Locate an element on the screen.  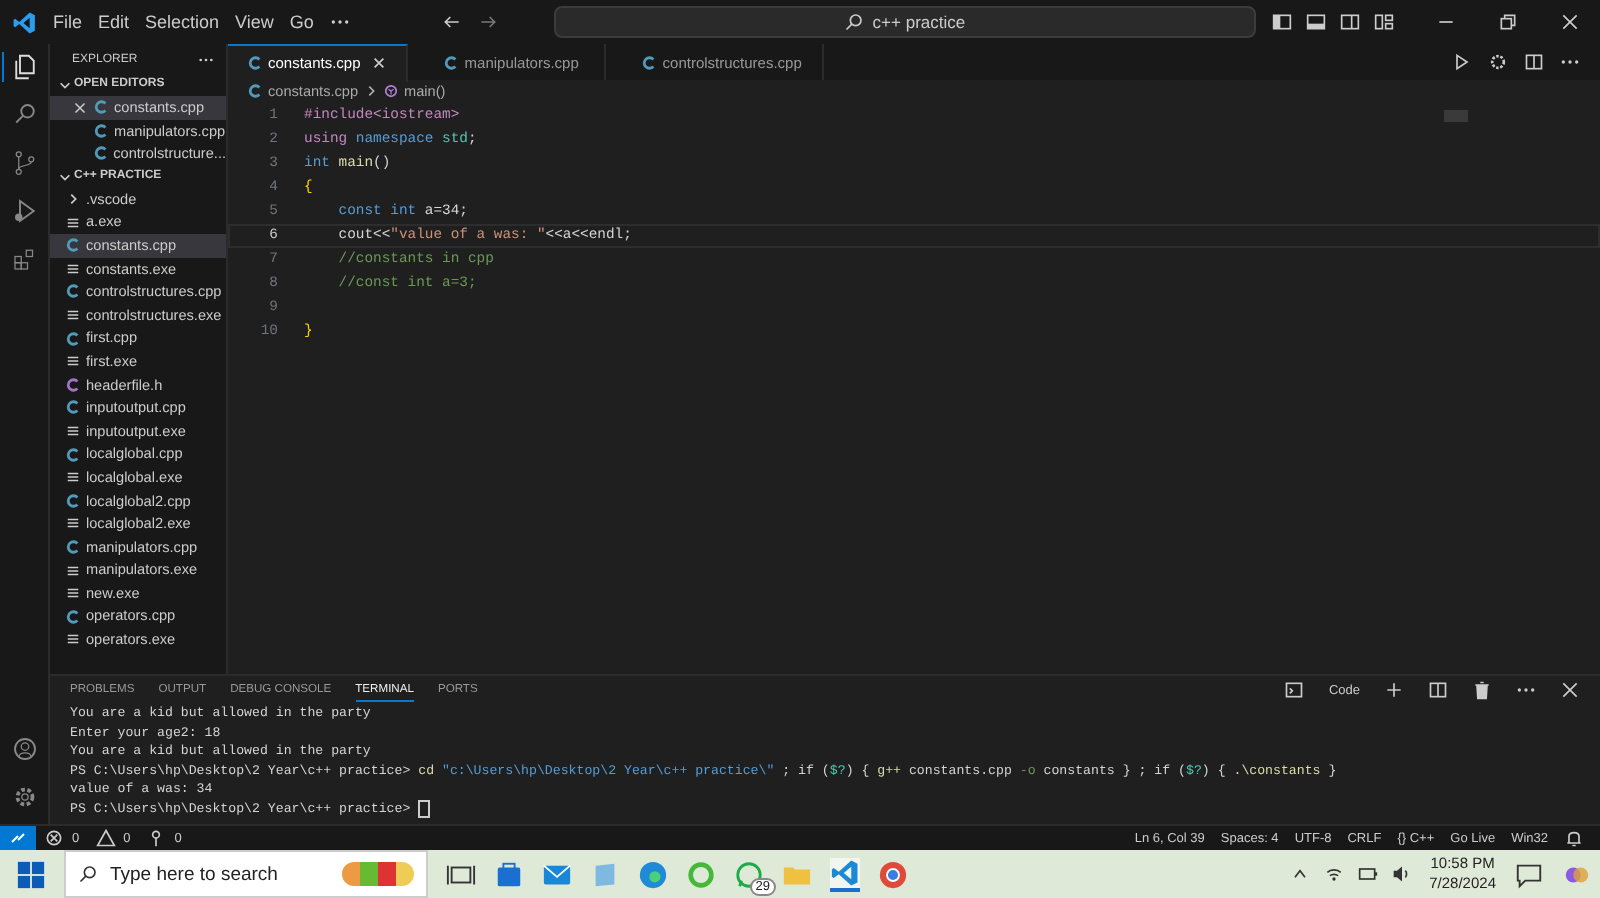
warning-icon is located at coordinates (105, 838).